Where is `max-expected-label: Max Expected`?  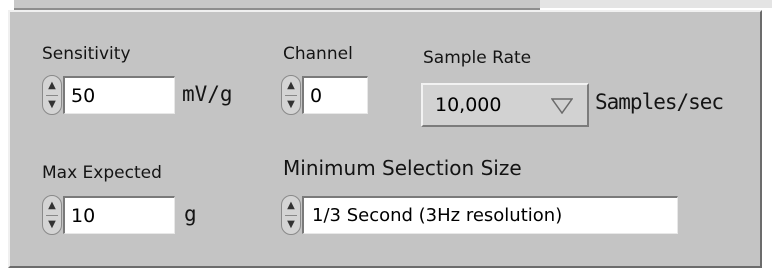
max-expected-label: Max Expected is located at coordinates (102, 173).